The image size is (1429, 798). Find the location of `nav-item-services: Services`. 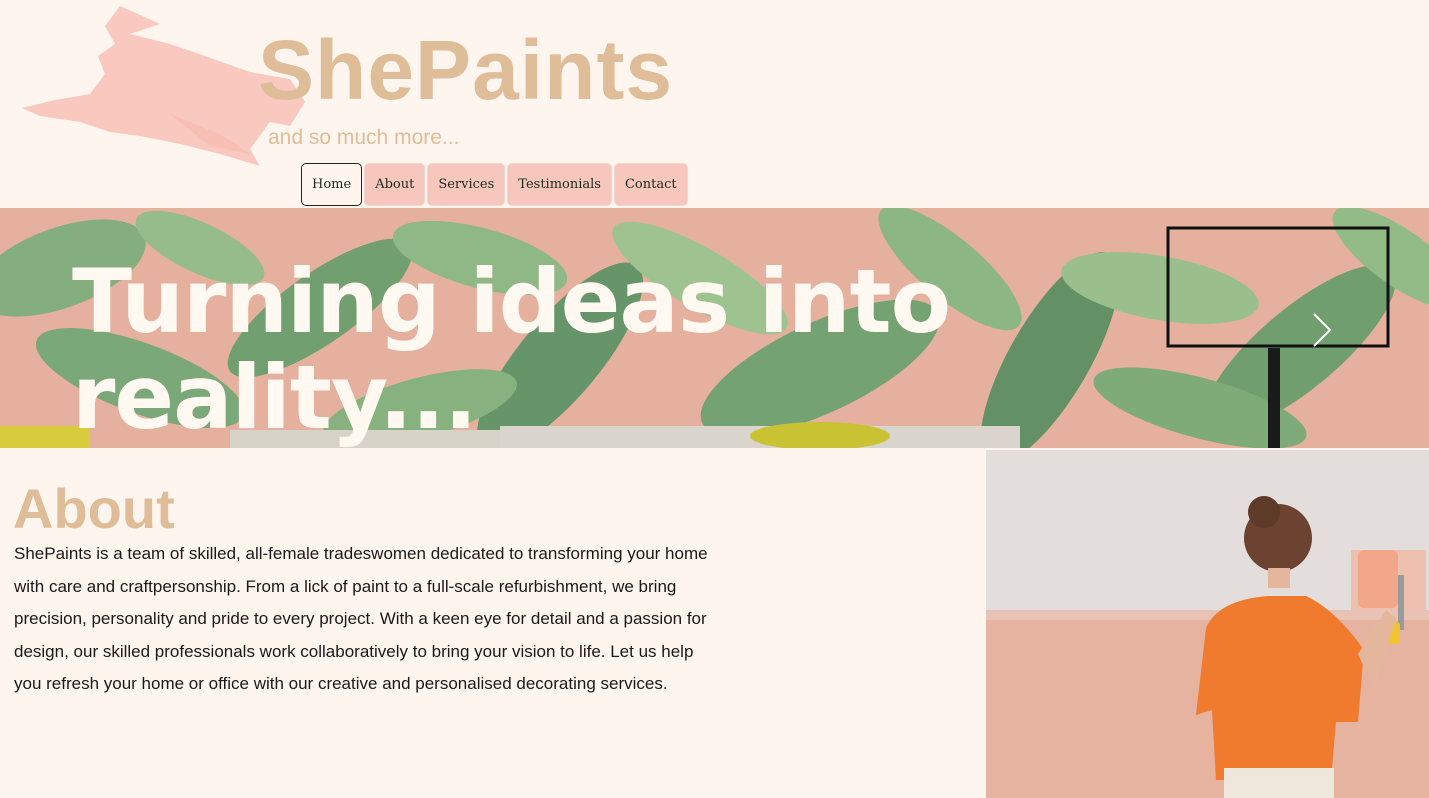

nav-item-services: Services is located at coordinates (466, 184).